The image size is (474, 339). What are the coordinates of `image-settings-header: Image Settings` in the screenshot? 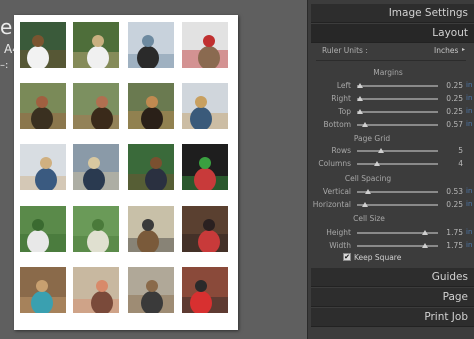 It's located at (392, 13).